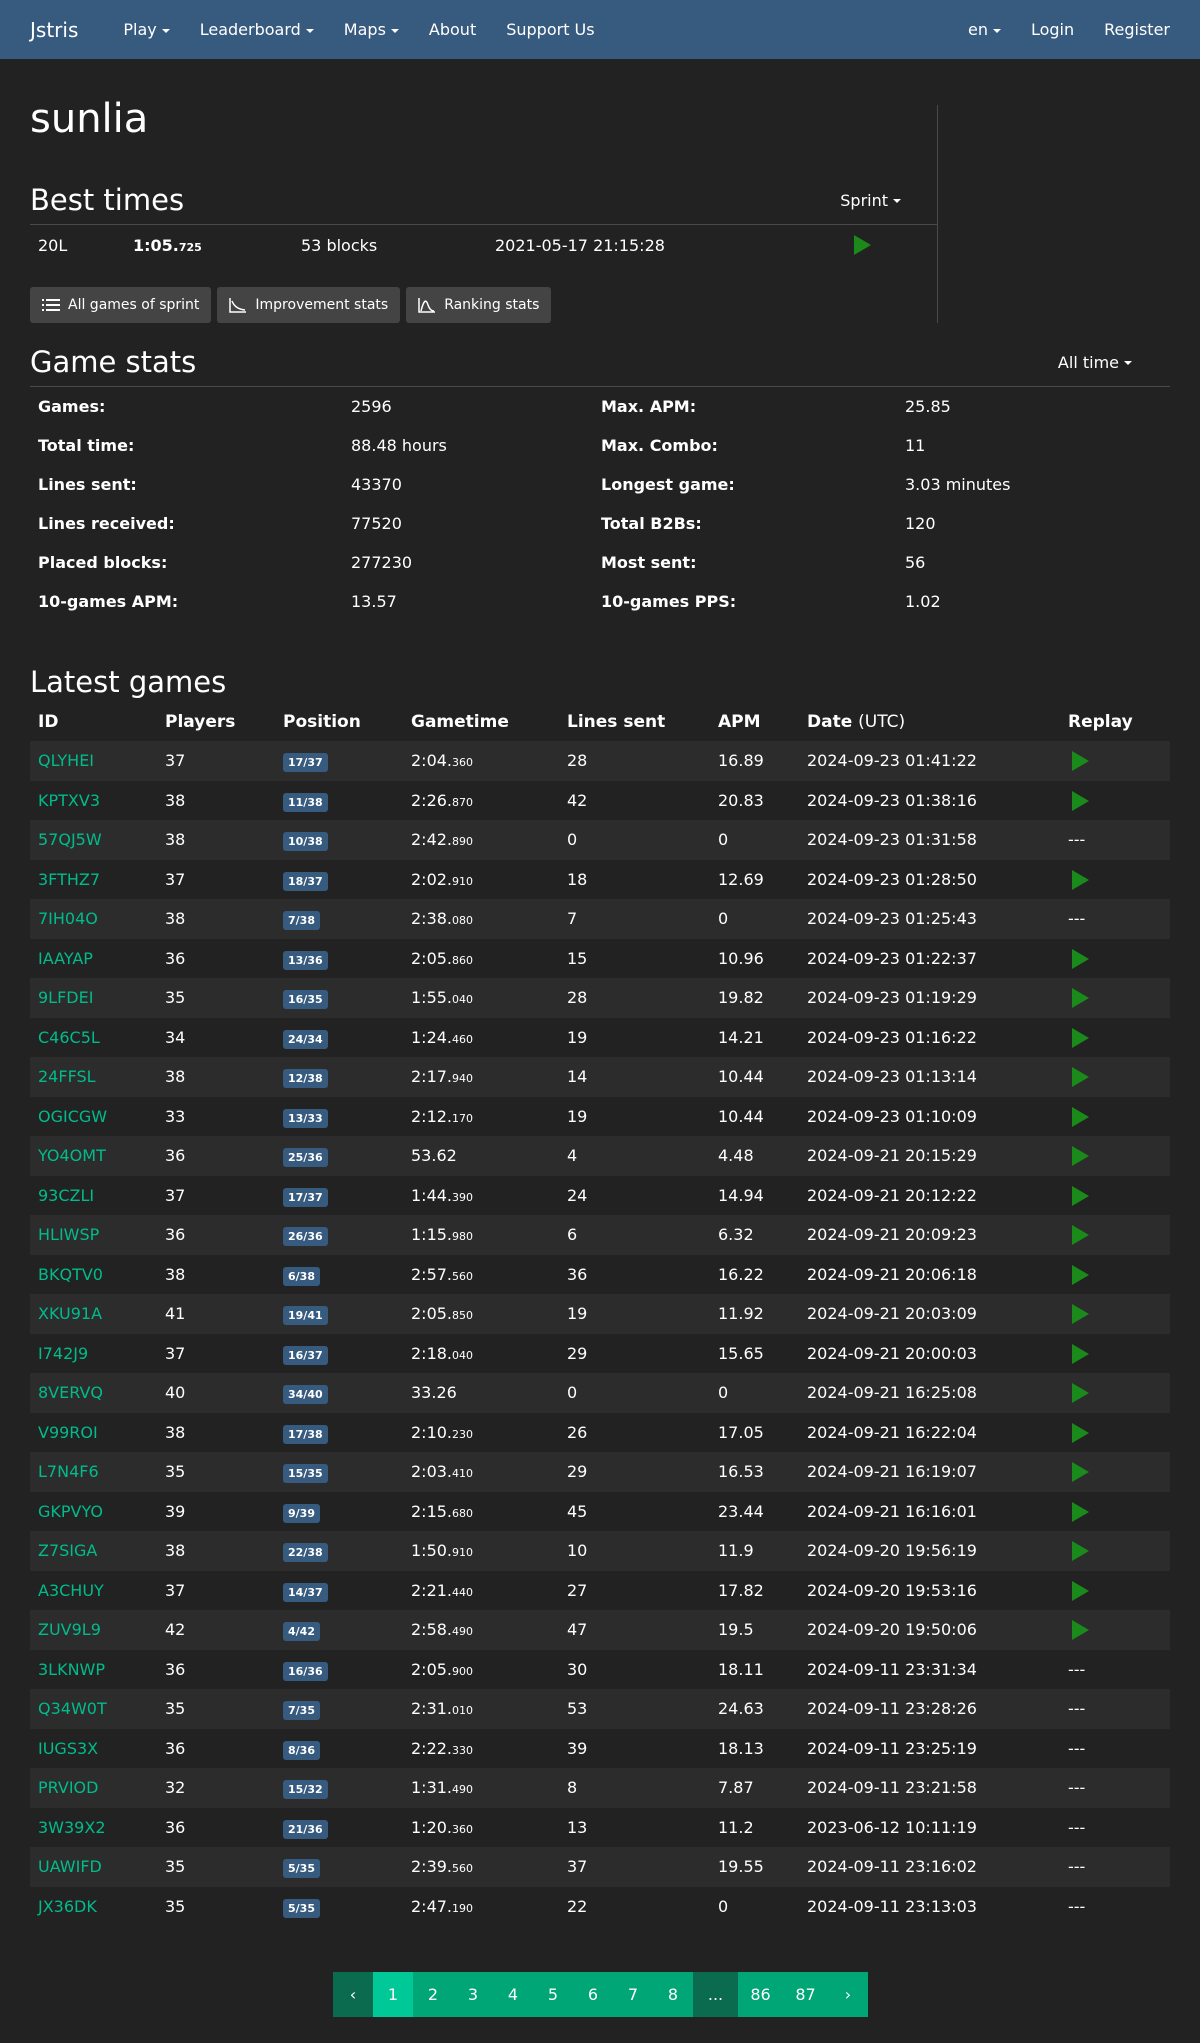  Describe the element at coordinates (70, 1866) in the screenshot. I see `game-id-link: UAWIFD` at that location.